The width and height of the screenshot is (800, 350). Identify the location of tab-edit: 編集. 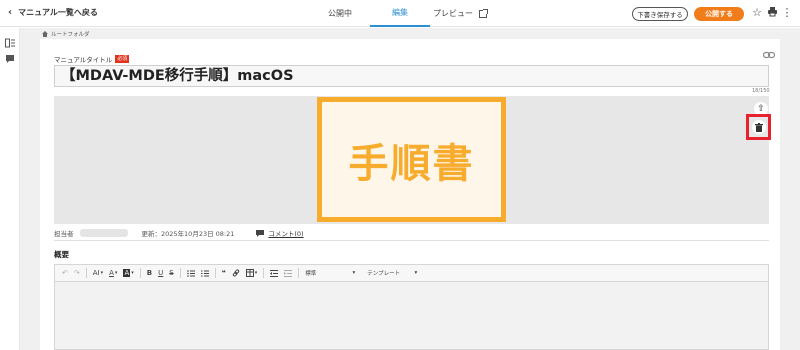
(400, 13).